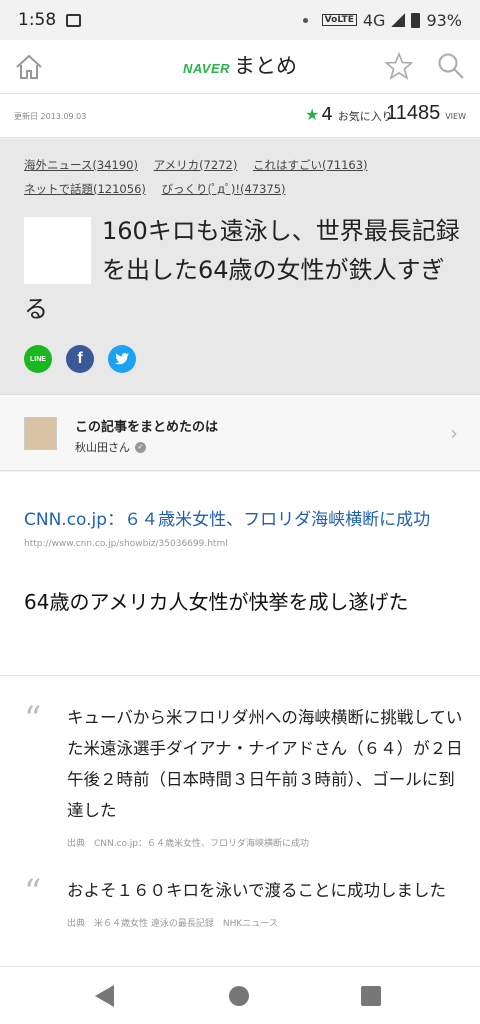  Describe the element at coordinates (216, 602) in the screenshot. I see `section-heading-text: 64歳のアメリカ人女性が快挙を成し遂げた` at that location.